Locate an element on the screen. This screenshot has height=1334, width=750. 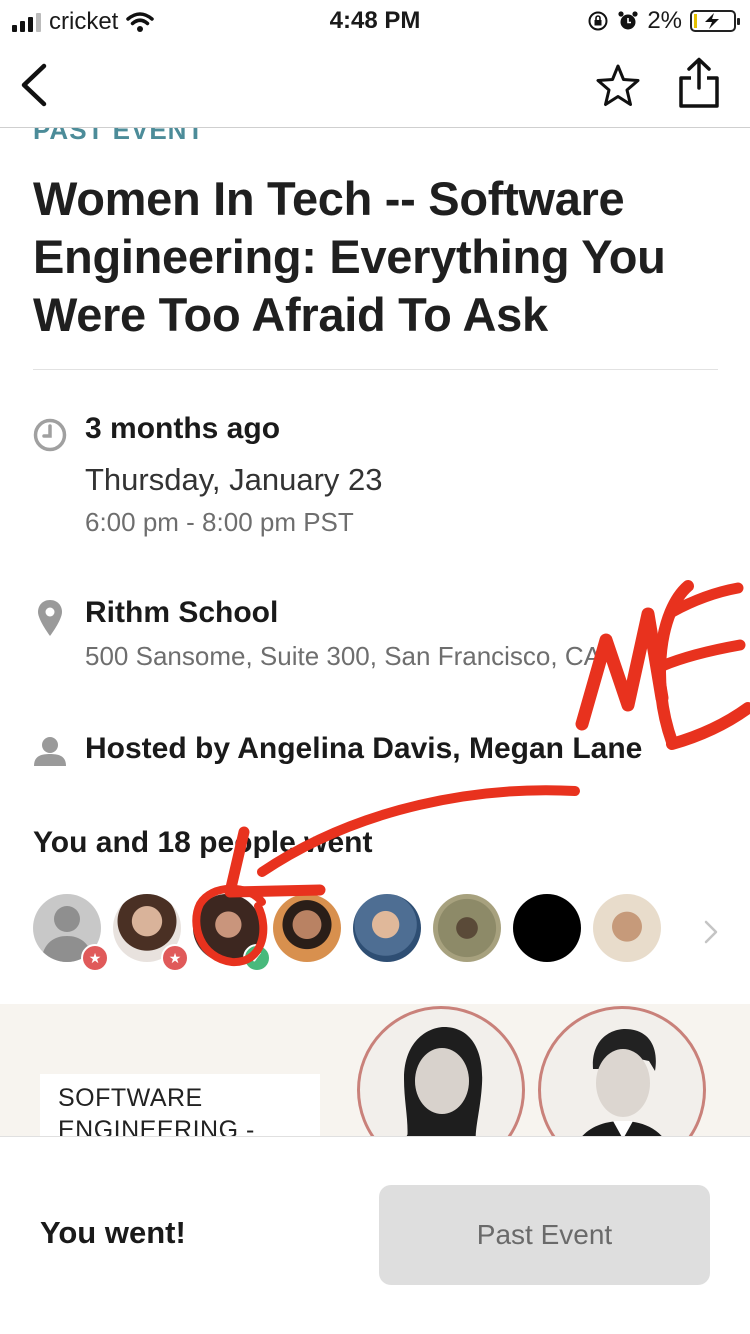
star-outline-icon is located at coordinates (618, 86).